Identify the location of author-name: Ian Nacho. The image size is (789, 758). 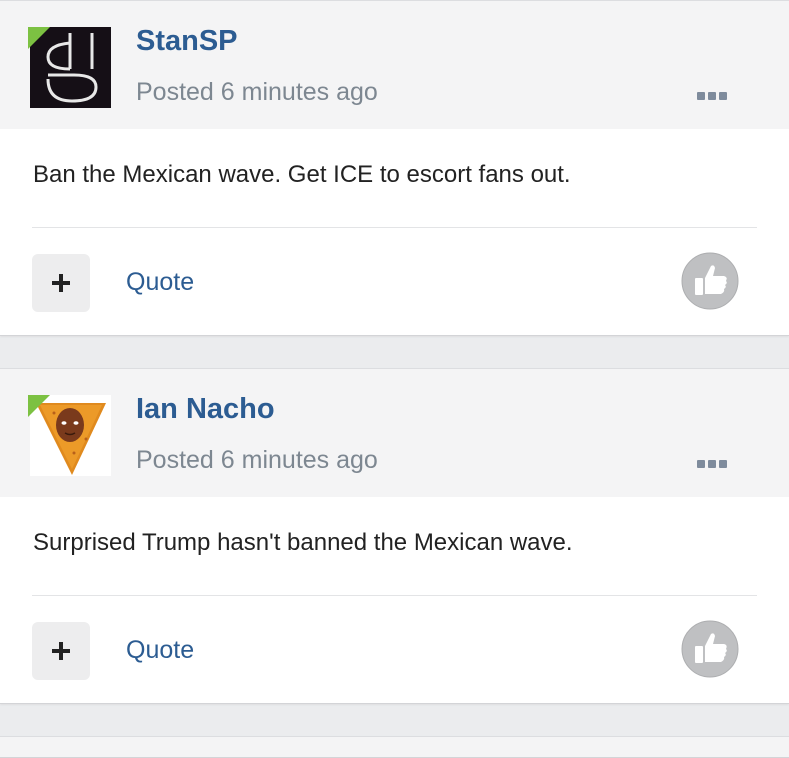
(205, 409).